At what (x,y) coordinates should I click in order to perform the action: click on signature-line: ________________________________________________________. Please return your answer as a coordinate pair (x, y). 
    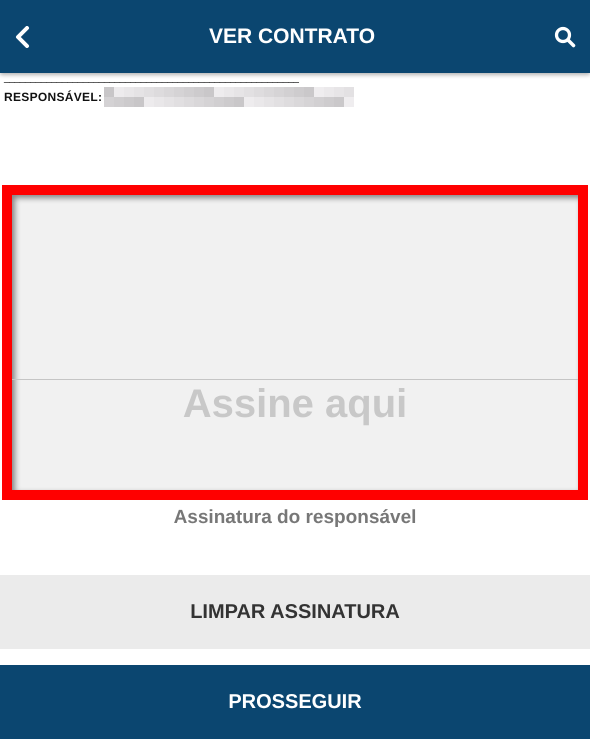
    Looking at the image, I should click on (152, 79).